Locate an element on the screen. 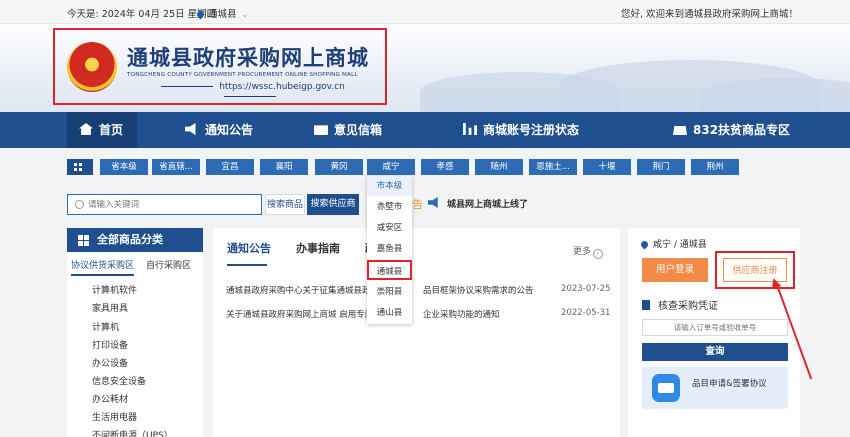 The height and width of the screenshot is (437, 850). marquee-text: 城县网上商城上线了 is located at coordinates (487, 203).